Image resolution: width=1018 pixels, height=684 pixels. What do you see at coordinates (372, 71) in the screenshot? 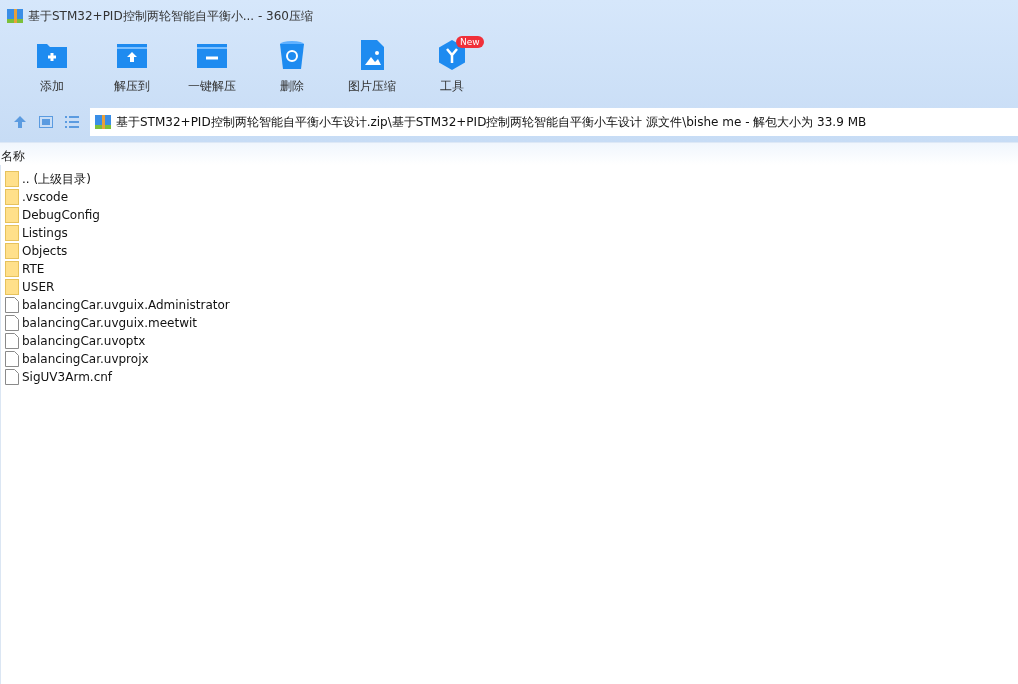
I see `toolbar-button: 图片压缩` at bounding box center [372, 71].